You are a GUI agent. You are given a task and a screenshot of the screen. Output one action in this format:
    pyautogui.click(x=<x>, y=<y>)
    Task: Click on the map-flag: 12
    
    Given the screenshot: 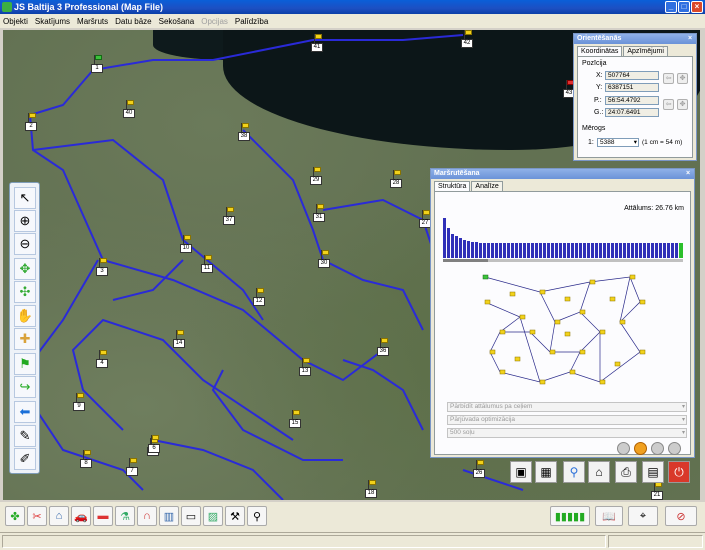 What is the action you would take?
    pyautogui.click(x=260, y=297)
    